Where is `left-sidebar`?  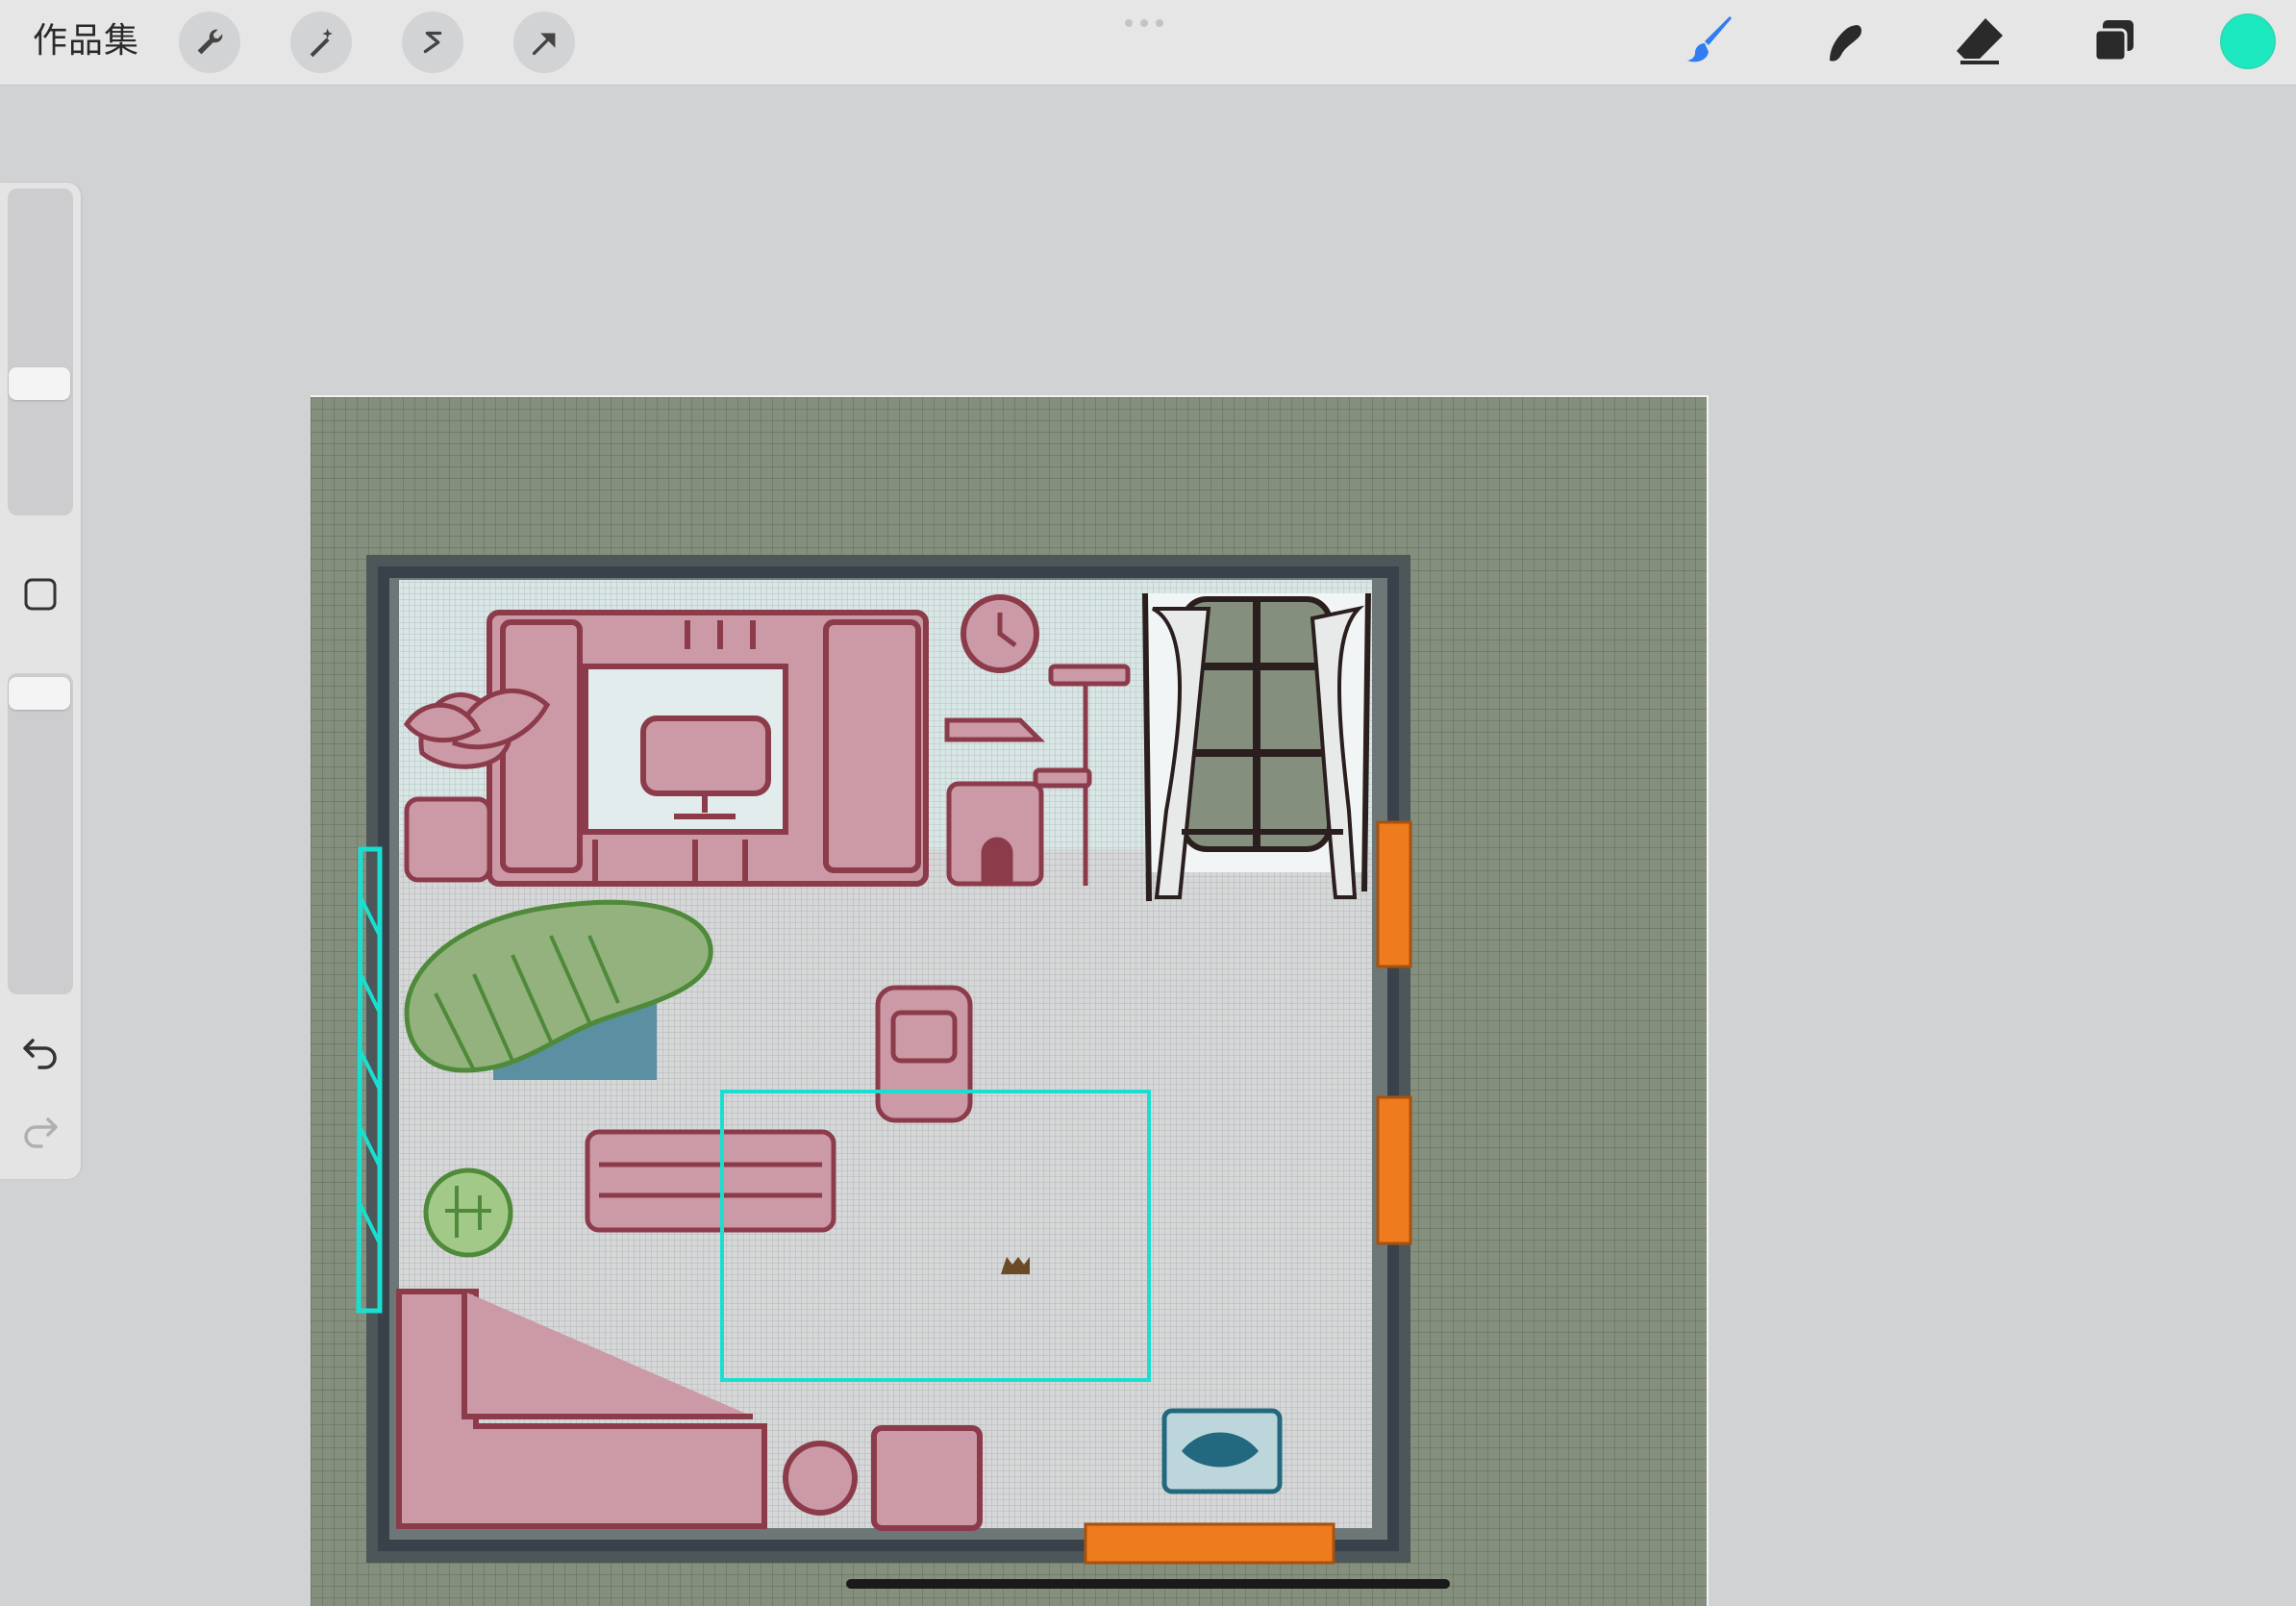 left-sidebar is located at coordinates (40, 681).